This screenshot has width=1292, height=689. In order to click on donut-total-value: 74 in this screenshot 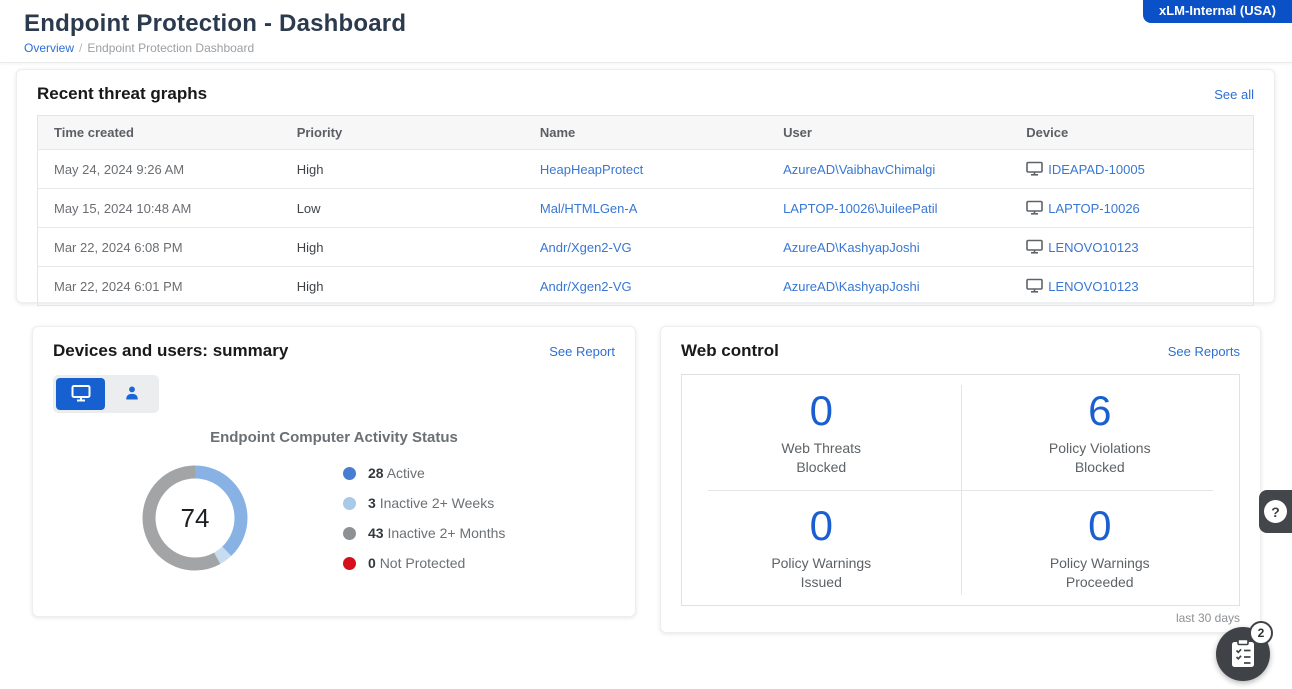, I will do `click(195, 517)`.